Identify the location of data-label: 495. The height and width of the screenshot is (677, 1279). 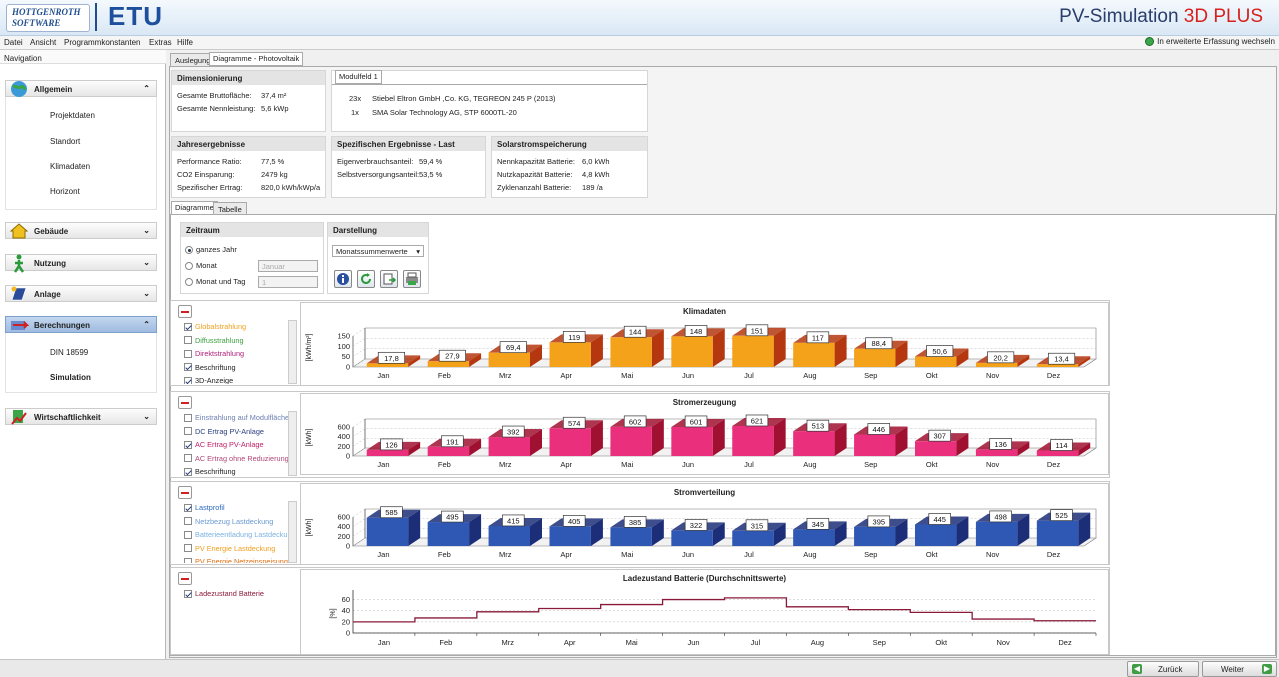
(452, 517).